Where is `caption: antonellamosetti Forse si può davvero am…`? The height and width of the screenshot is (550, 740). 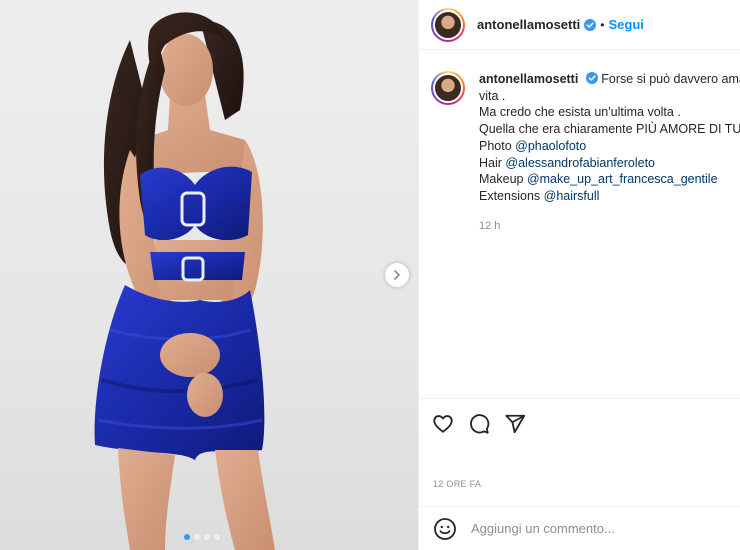
caption: antonellamosetti Forse si può davvero am… is located at coordinates (585, 152).